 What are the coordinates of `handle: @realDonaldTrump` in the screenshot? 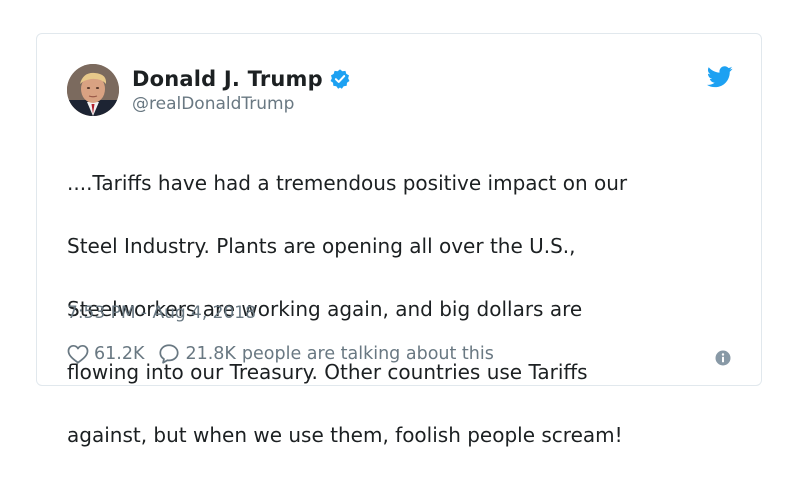 It's located at (241, 104).